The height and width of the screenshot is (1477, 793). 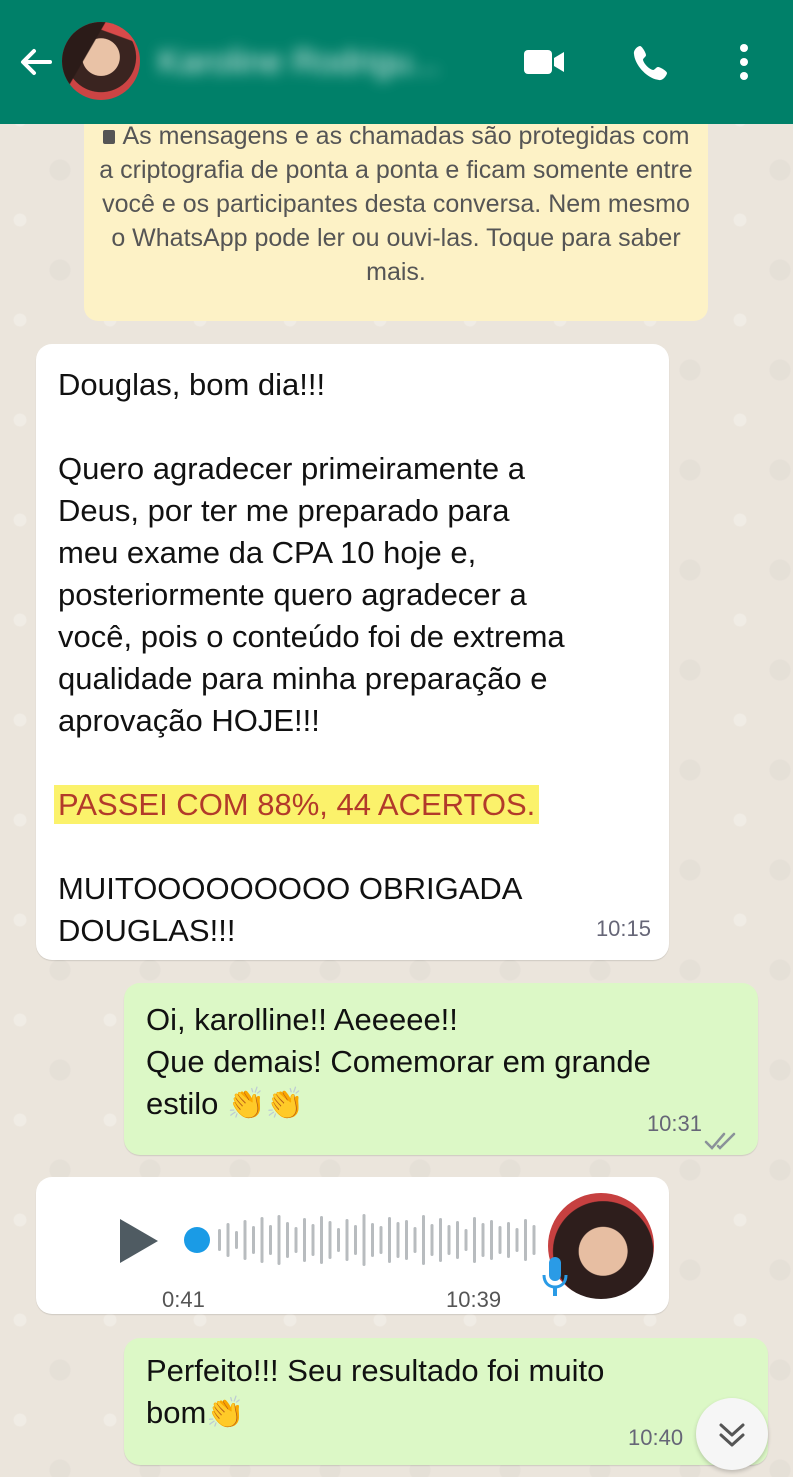 I want to click on message-time: 10:40, so click(x=656, y=1437).